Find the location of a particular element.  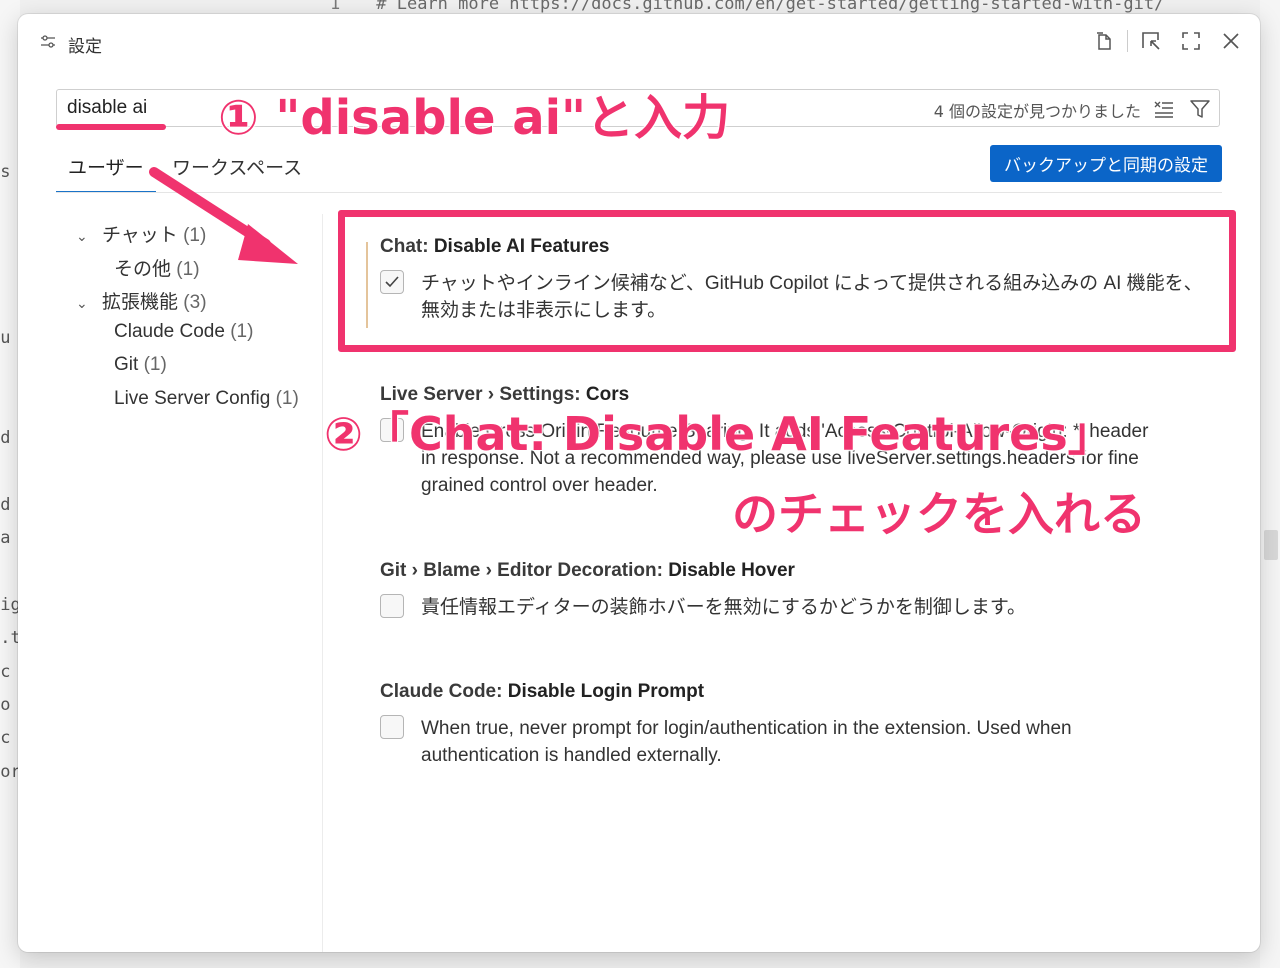

tree-item-label: Live Server Config is located at coordinates (192, 398).